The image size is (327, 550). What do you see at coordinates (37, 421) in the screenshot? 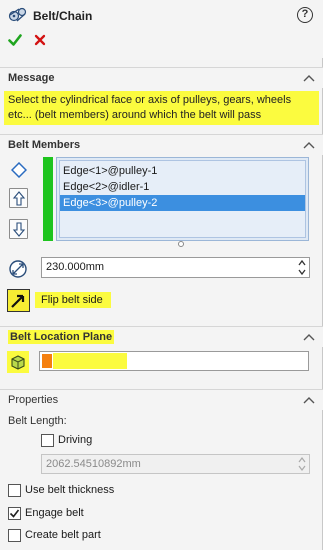
I see `belt-length-label: Belt Length:` at bounding box center [37, 421].